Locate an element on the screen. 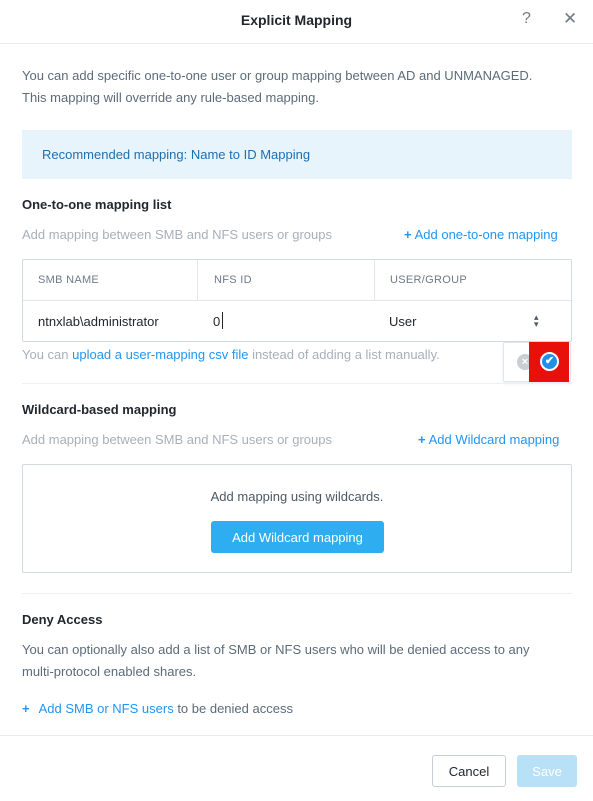  one-to-one-title: One-to-one mapping list is located at coordinates (97, 204).